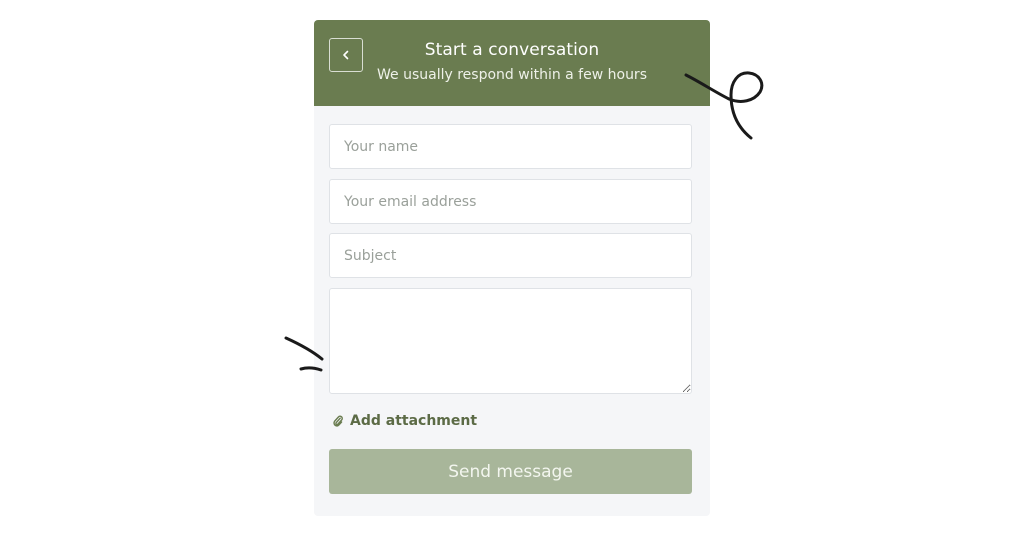 This screenshot has width=1024, height=536. I want to click on header-title: Start a conversation, so click(512, 50).